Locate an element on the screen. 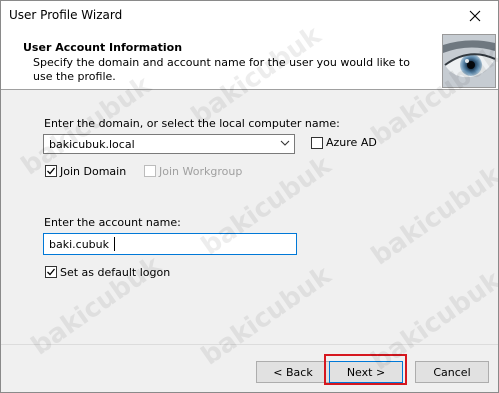  join-domain-label: Join Domain is located at coordinates (93, 171).